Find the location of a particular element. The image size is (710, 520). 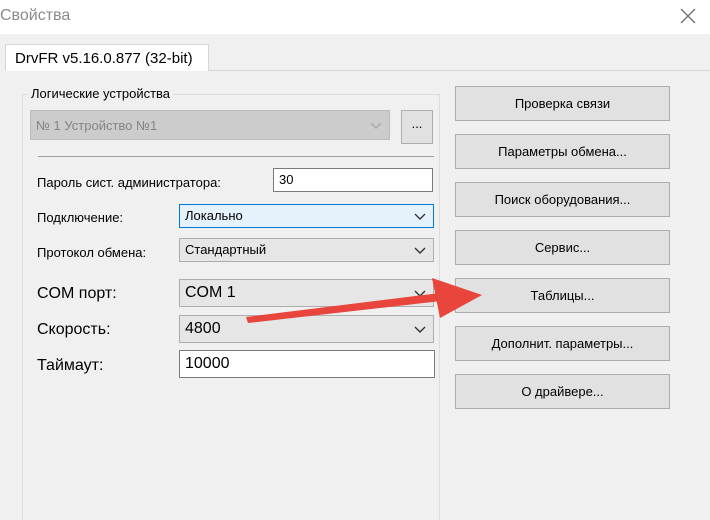

password-input: 30 is located at coordinates (353, 180).